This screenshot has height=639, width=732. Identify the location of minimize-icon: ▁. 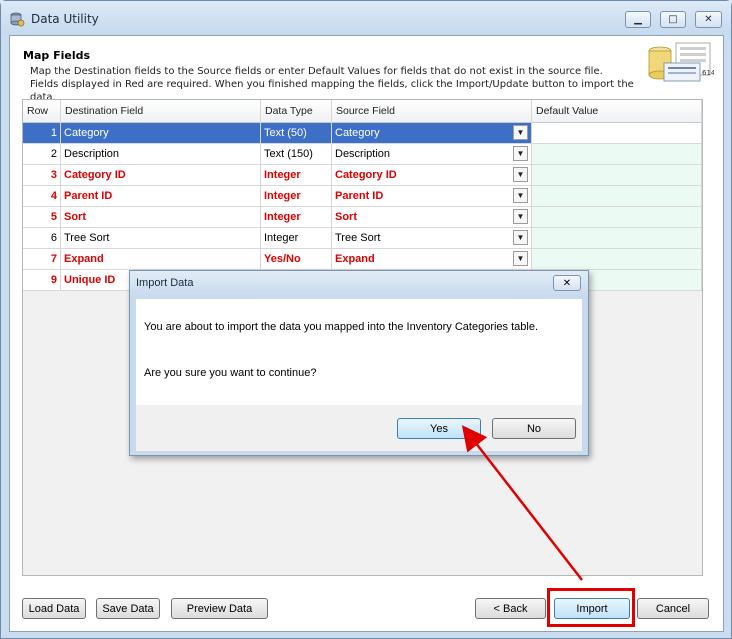
(638, 19).